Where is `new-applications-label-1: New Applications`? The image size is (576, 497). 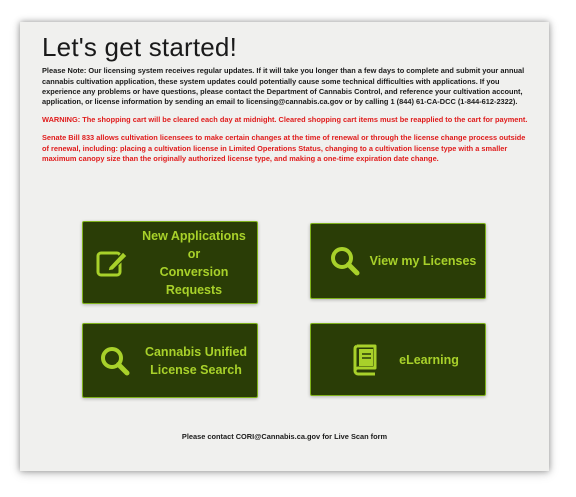
new-applications-label-1: New Applications is located at coordinates (194, 235).